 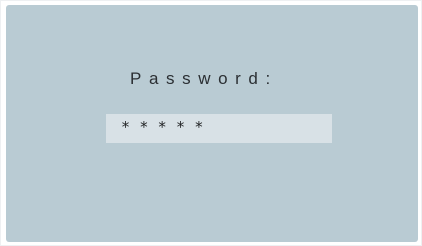 What do you see at coordinates (167, 127) in the screenshot?
I see `password-masked-value: *****` at bounding box center [167, 127].